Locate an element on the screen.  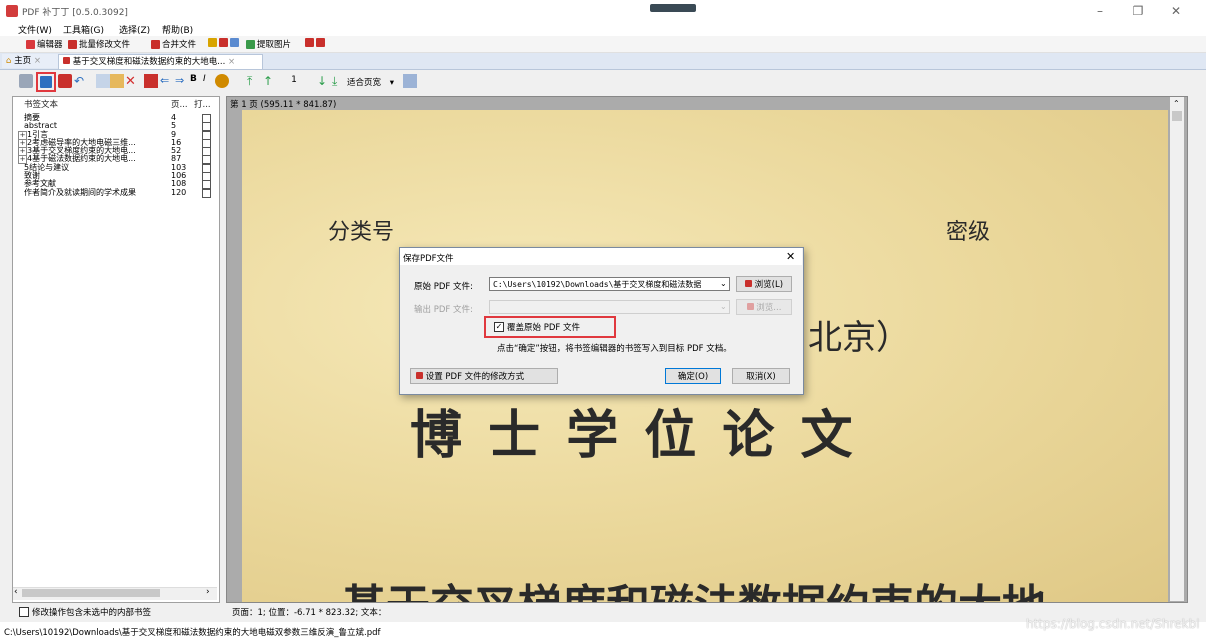
degree-title: 博 士 学 位 论 文 is located at coordinates (633, 435).